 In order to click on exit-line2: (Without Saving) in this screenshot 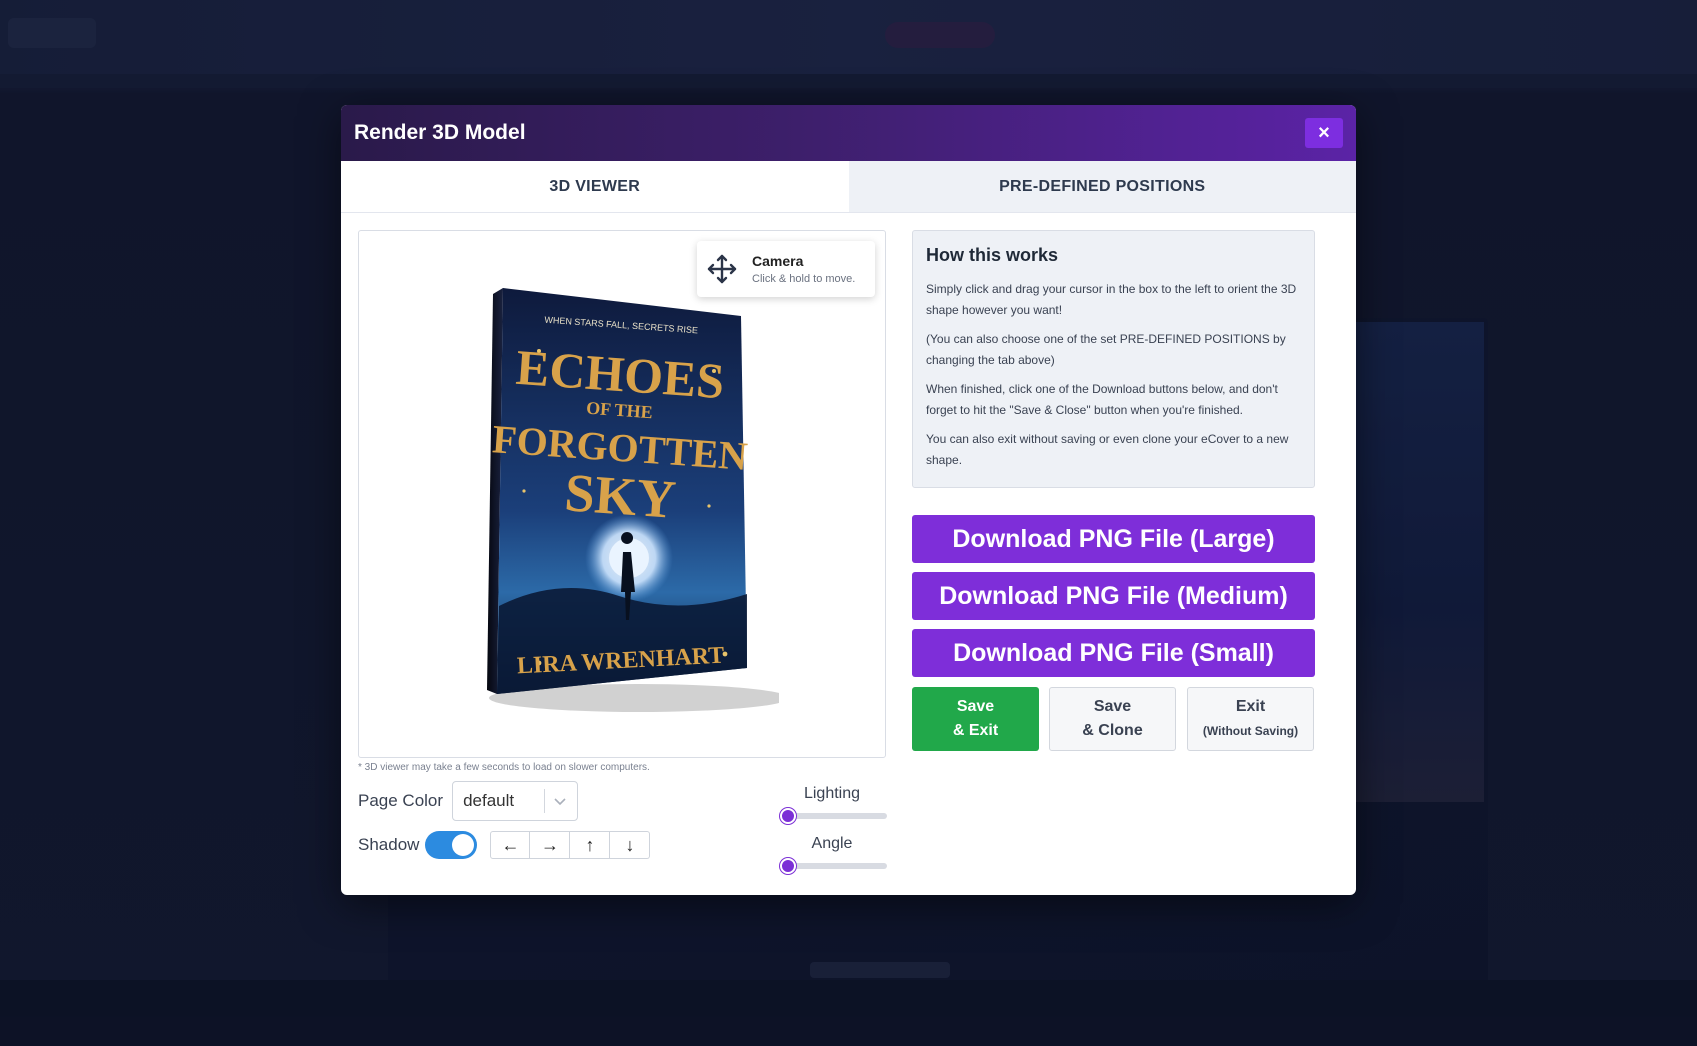, I will do `click(1250, 731)`.